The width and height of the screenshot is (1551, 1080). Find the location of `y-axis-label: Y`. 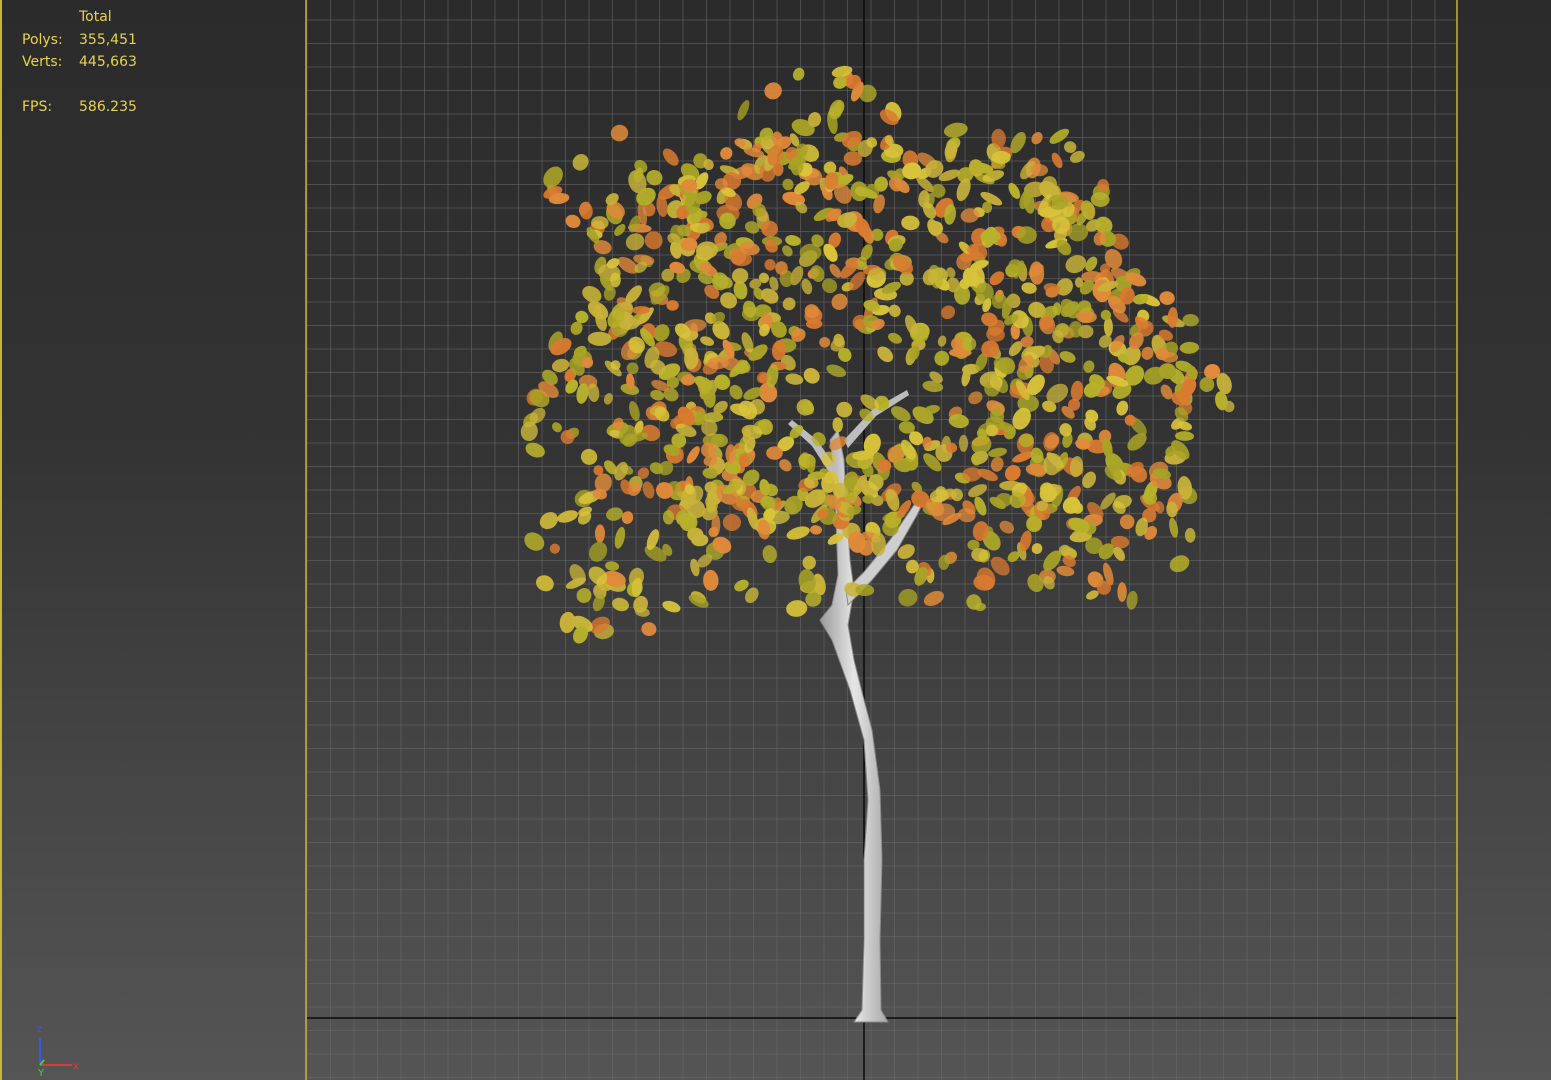

y-axis-label: Y is located at coordinates (41, 1073).